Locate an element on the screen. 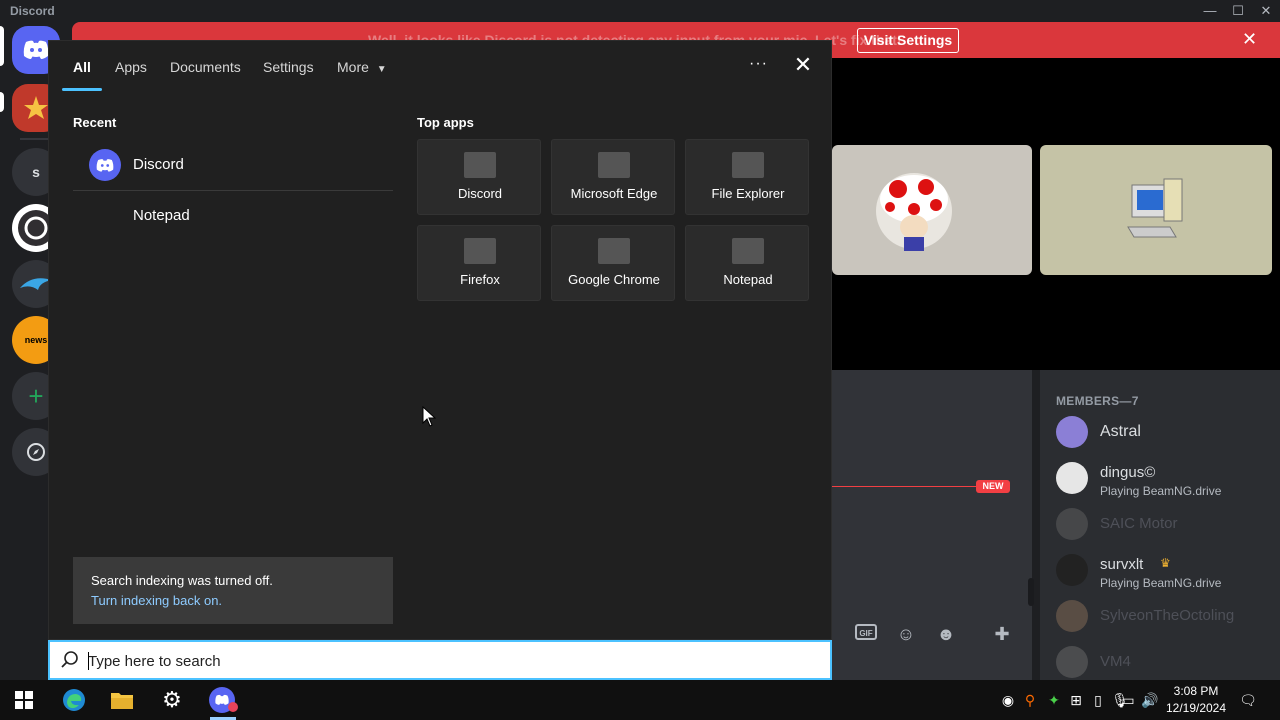 The width and height of the screenshot is (1280, 720). member-item: dingus© Playing BeamNG.drive is located at coordinates (1166, 478).